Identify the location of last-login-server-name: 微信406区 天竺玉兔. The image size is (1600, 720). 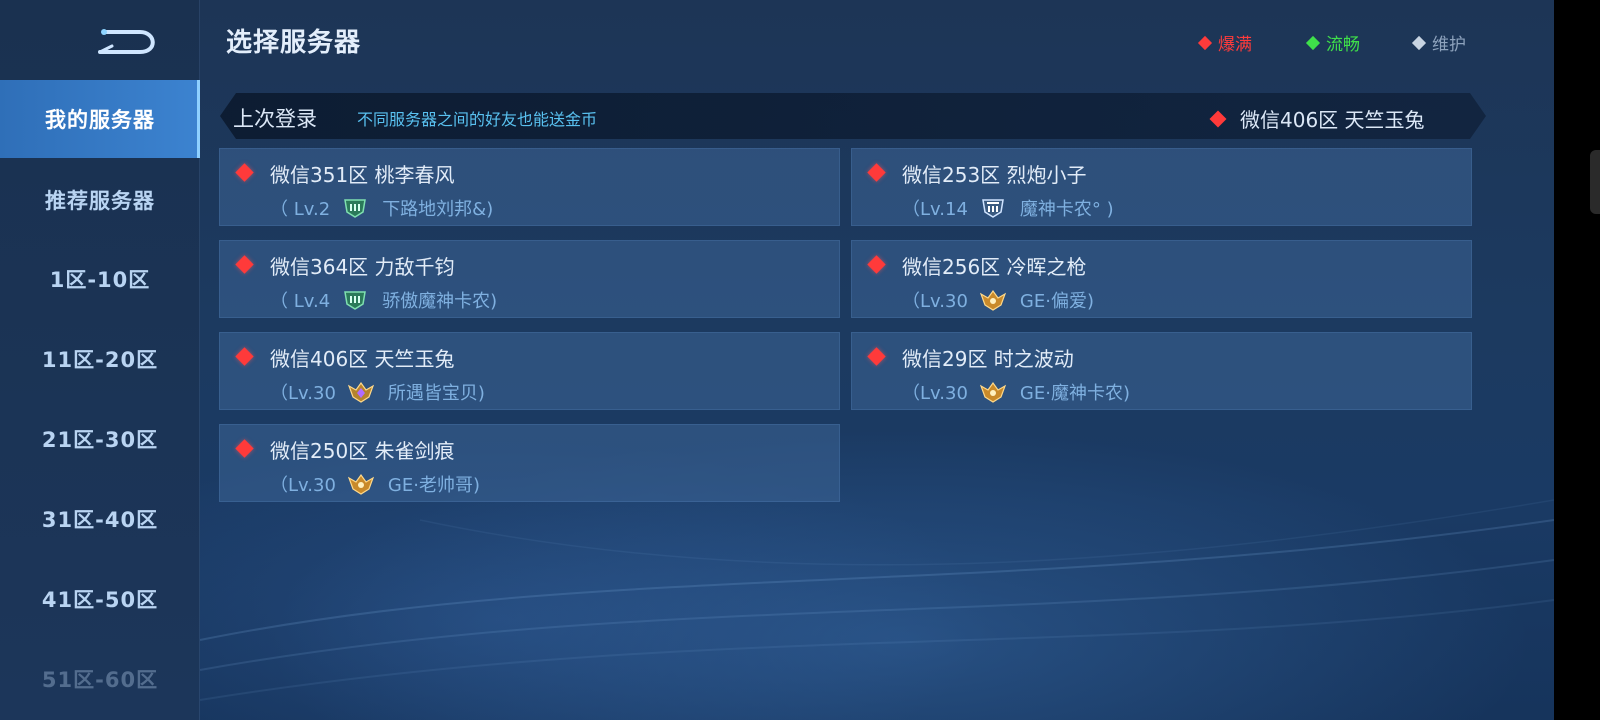
(1332, 120).